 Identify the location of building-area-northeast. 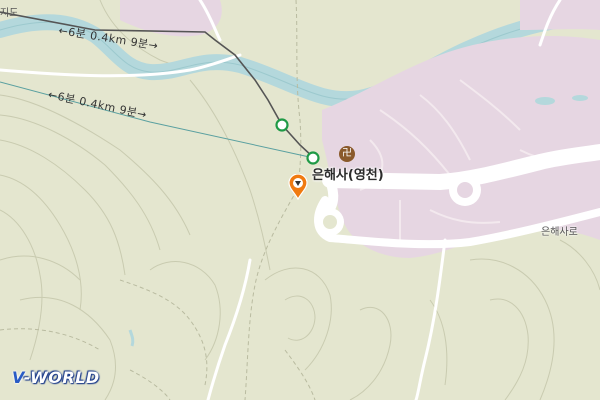
(560, 15).